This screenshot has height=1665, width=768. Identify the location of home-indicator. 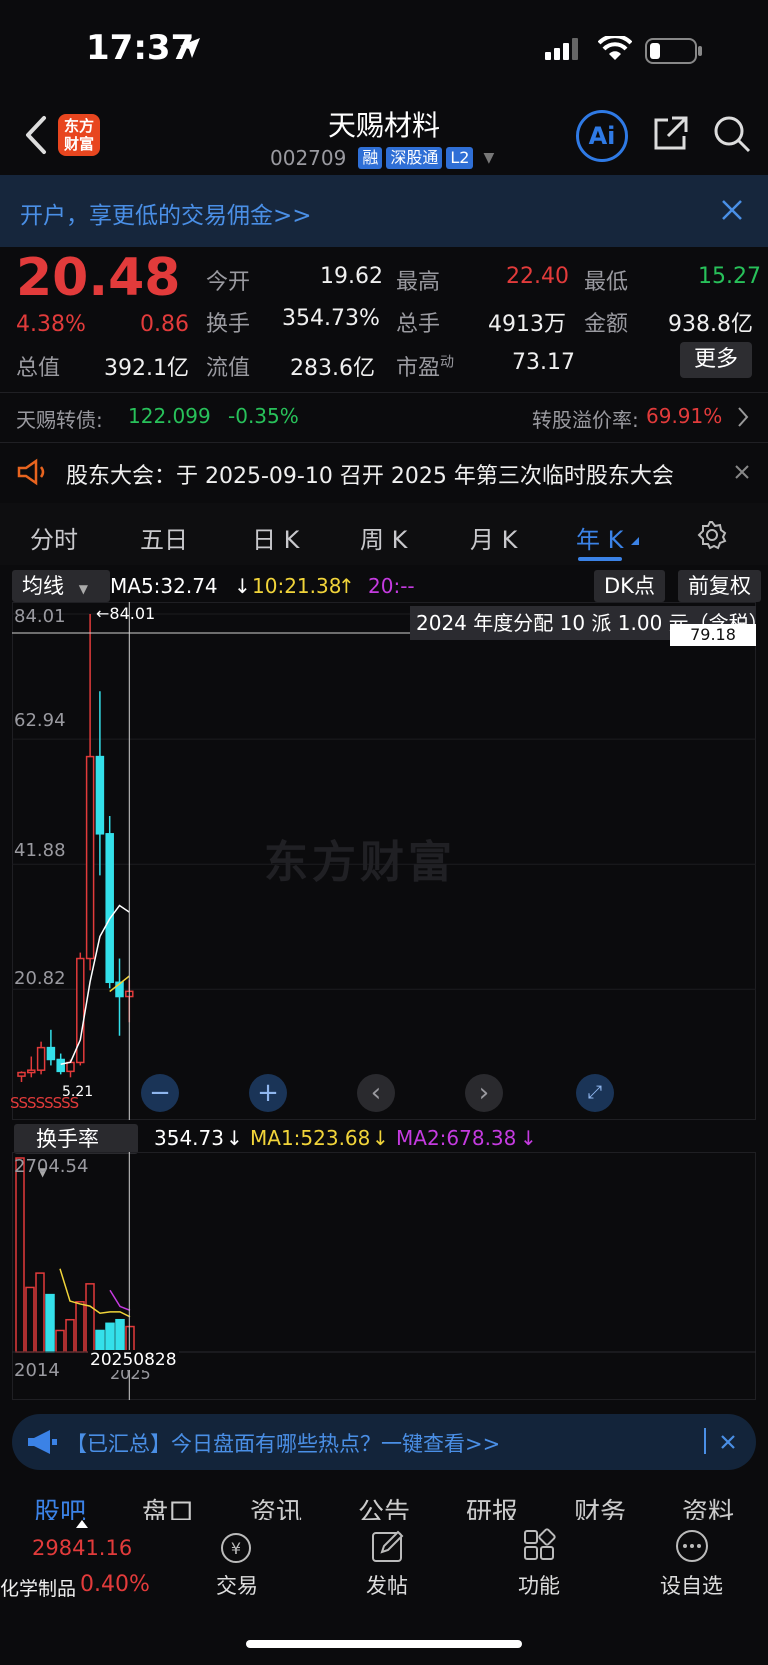
(384, 1644).